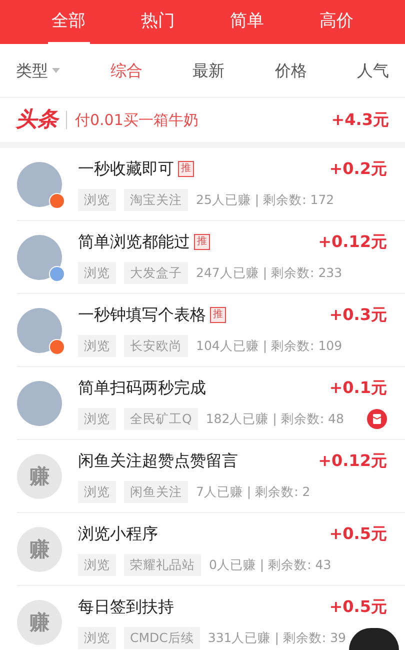  What do you see at coordinates (118, 534) in the screenshot?
I see `task-title: 浏览小程序` at bounding box center [118, 534].